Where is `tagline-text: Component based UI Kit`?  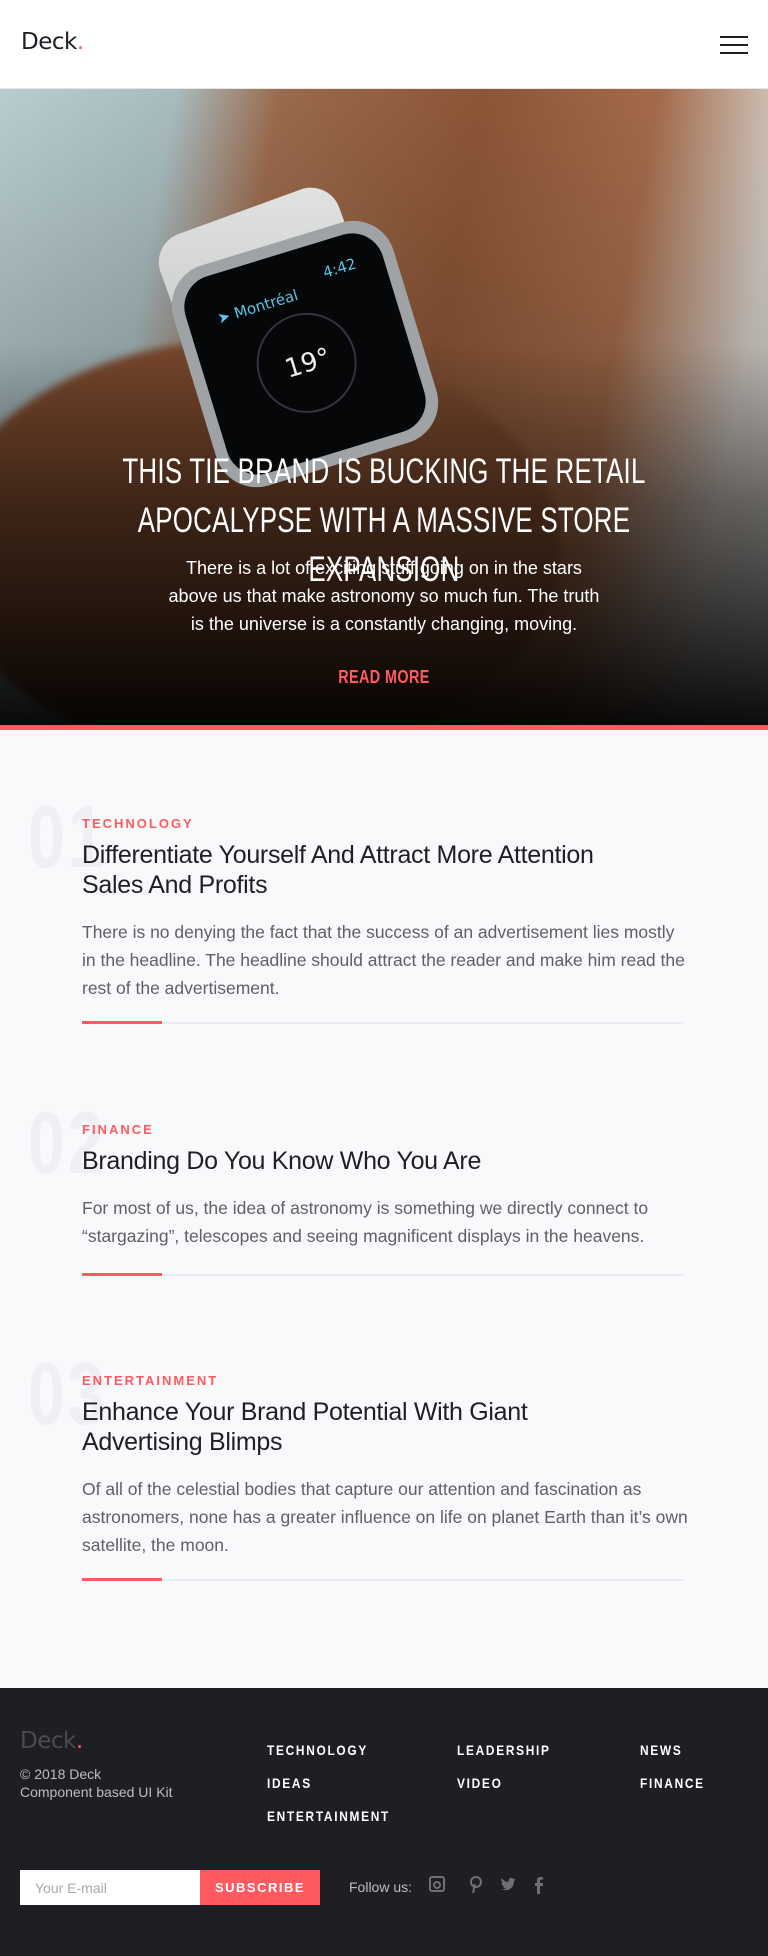 tagline-text: Component based UI Kit is located at coordinates (96, 1792).